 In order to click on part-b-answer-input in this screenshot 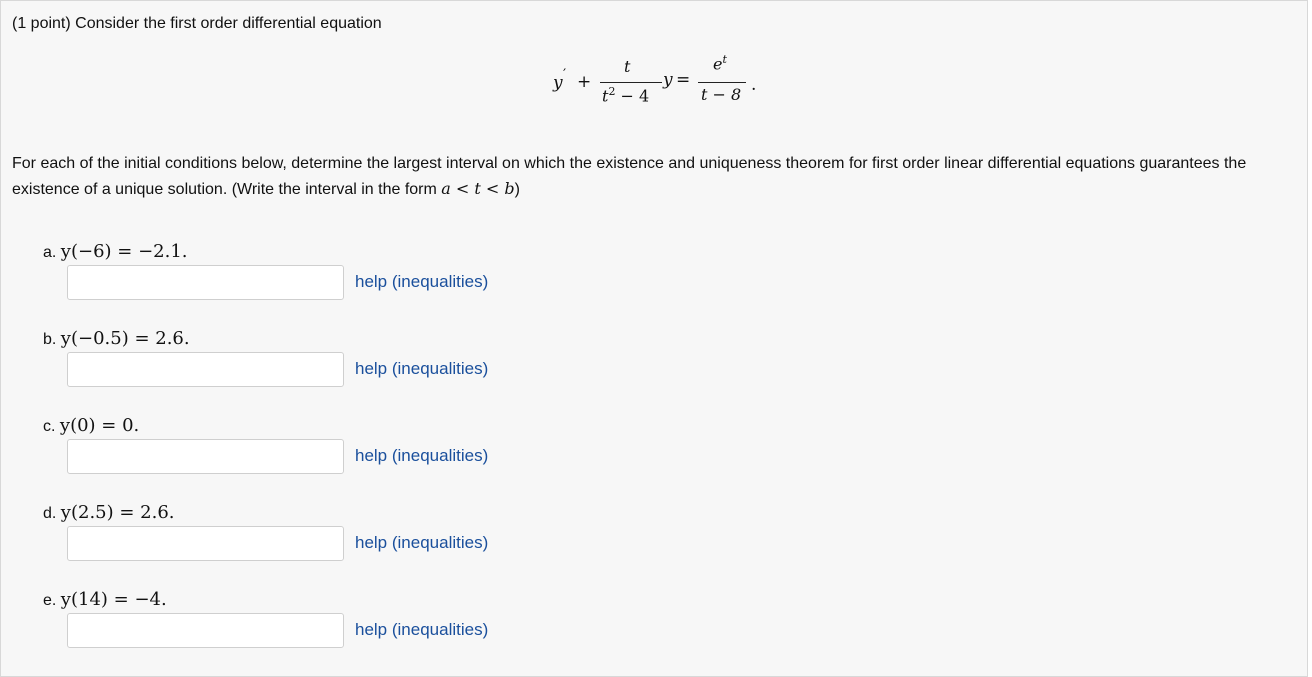, I will do `click(205, 369)`.